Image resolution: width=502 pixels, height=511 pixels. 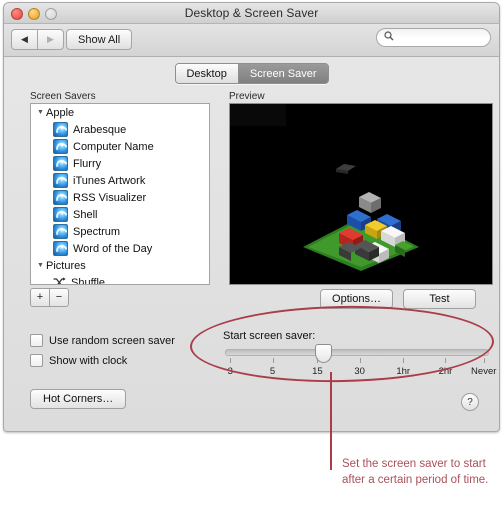 I want to click on navigation-buttons: ◀ ▶, so click(x=37, y=39).